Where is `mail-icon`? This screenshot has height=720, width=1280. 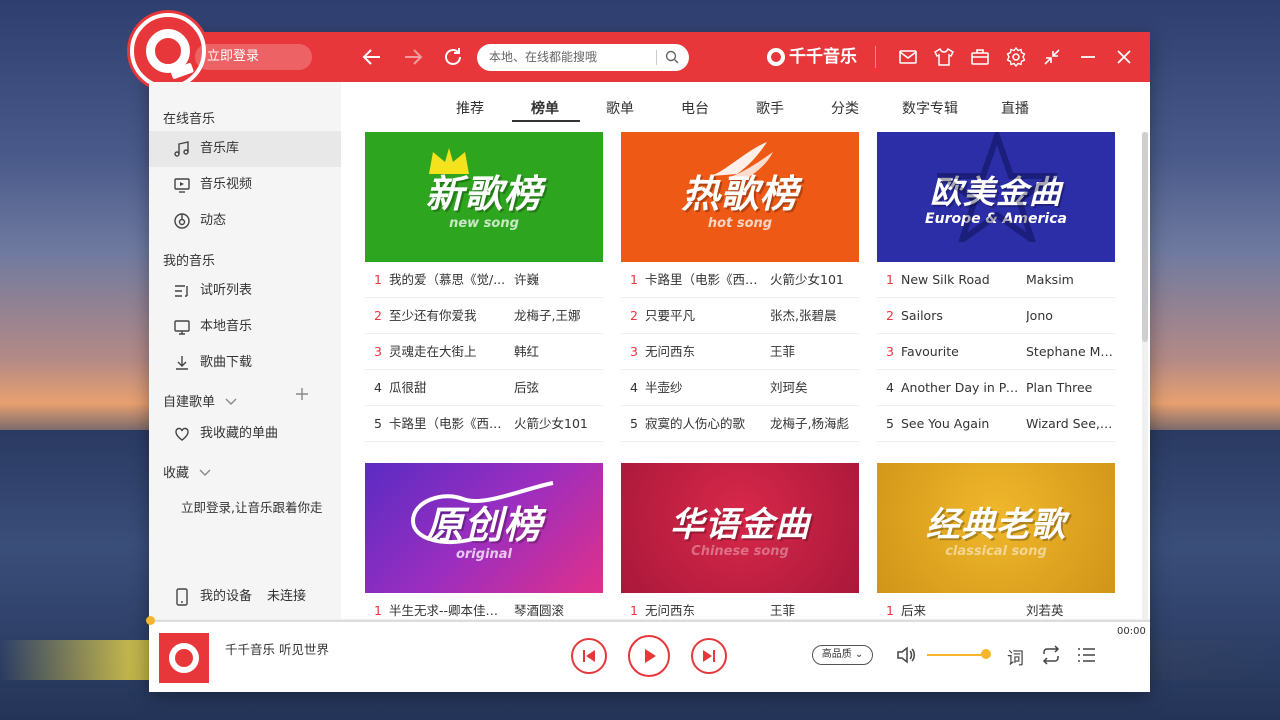
mail-icon is located at coordinates (908, 57).